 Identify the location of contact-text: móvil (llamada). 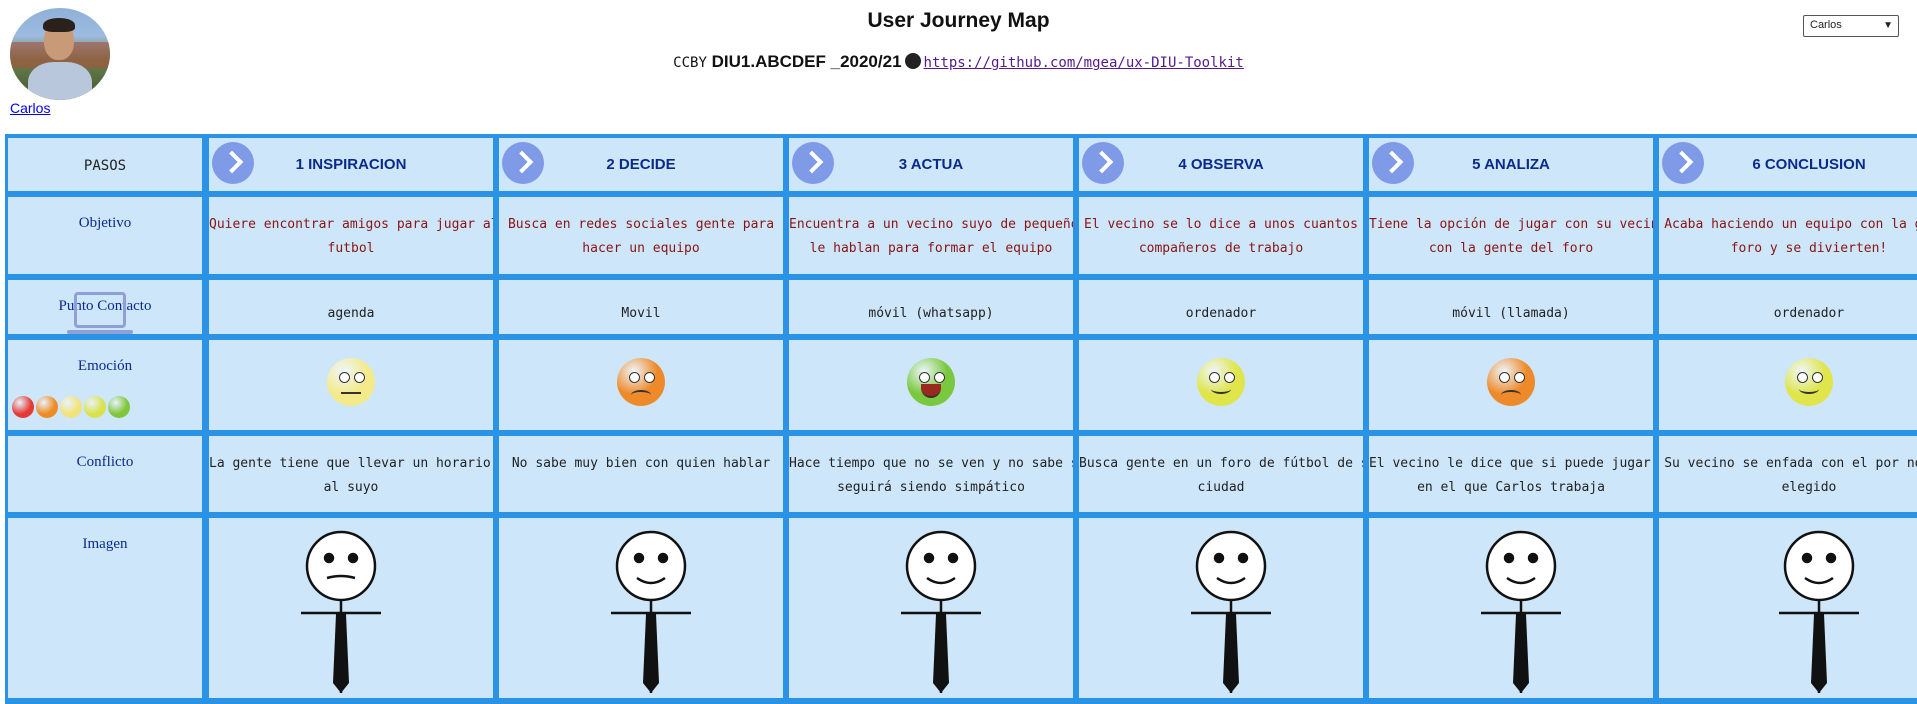
(1511, 313).